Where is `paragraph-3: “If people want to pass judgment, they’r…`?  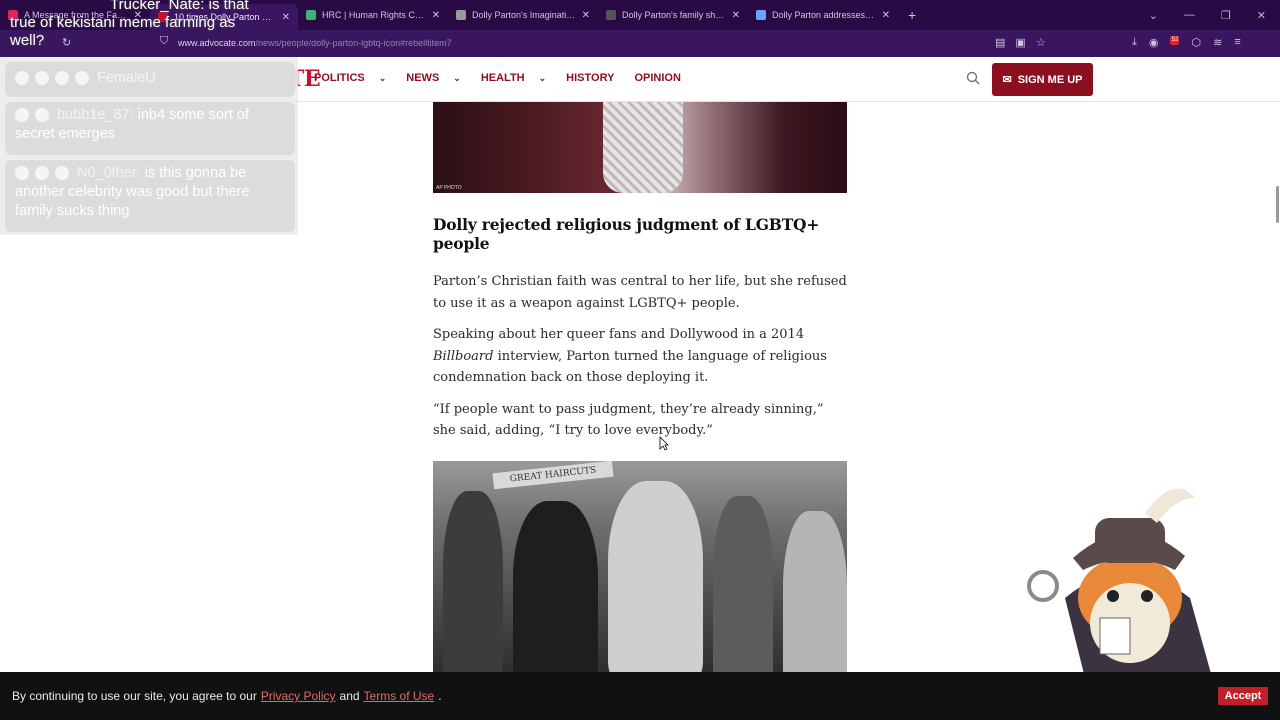 paragraph-3: “If people want to pass judgment, they’r… is located at coordinates (628, 420).